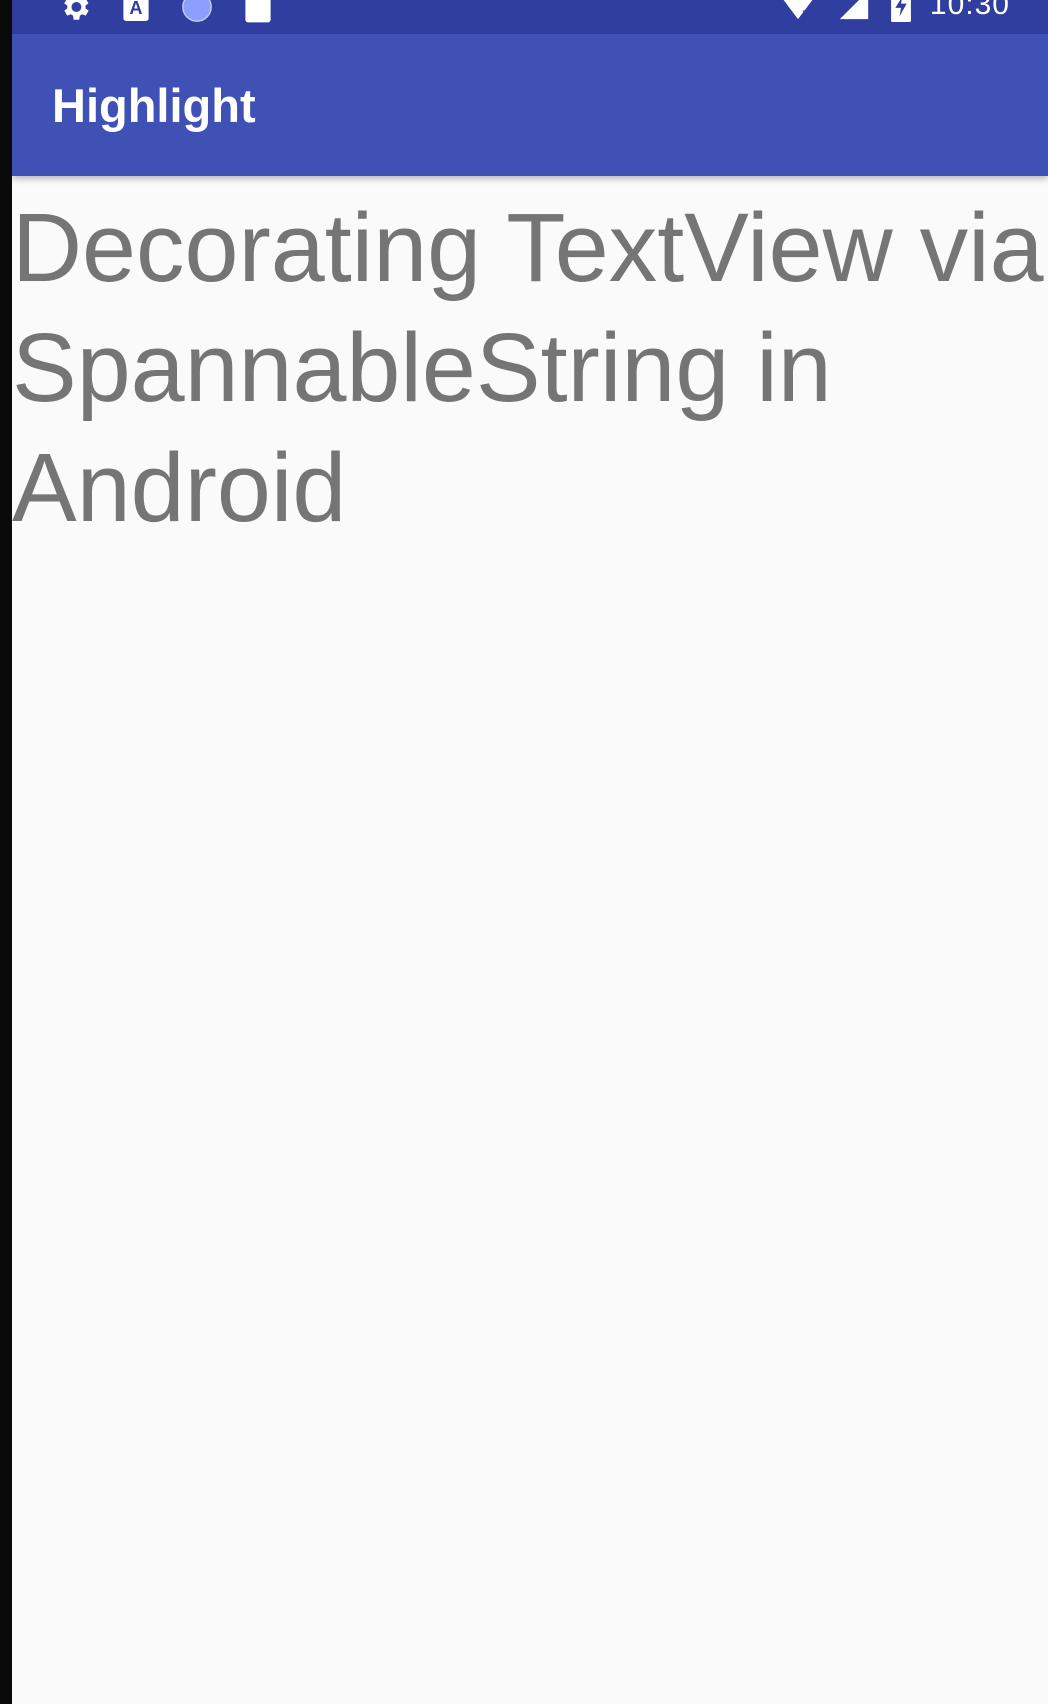  What do you see at coordinates (197, 12) in the screenshot?
I see `circle-icon` at bounding box center [197, 12].